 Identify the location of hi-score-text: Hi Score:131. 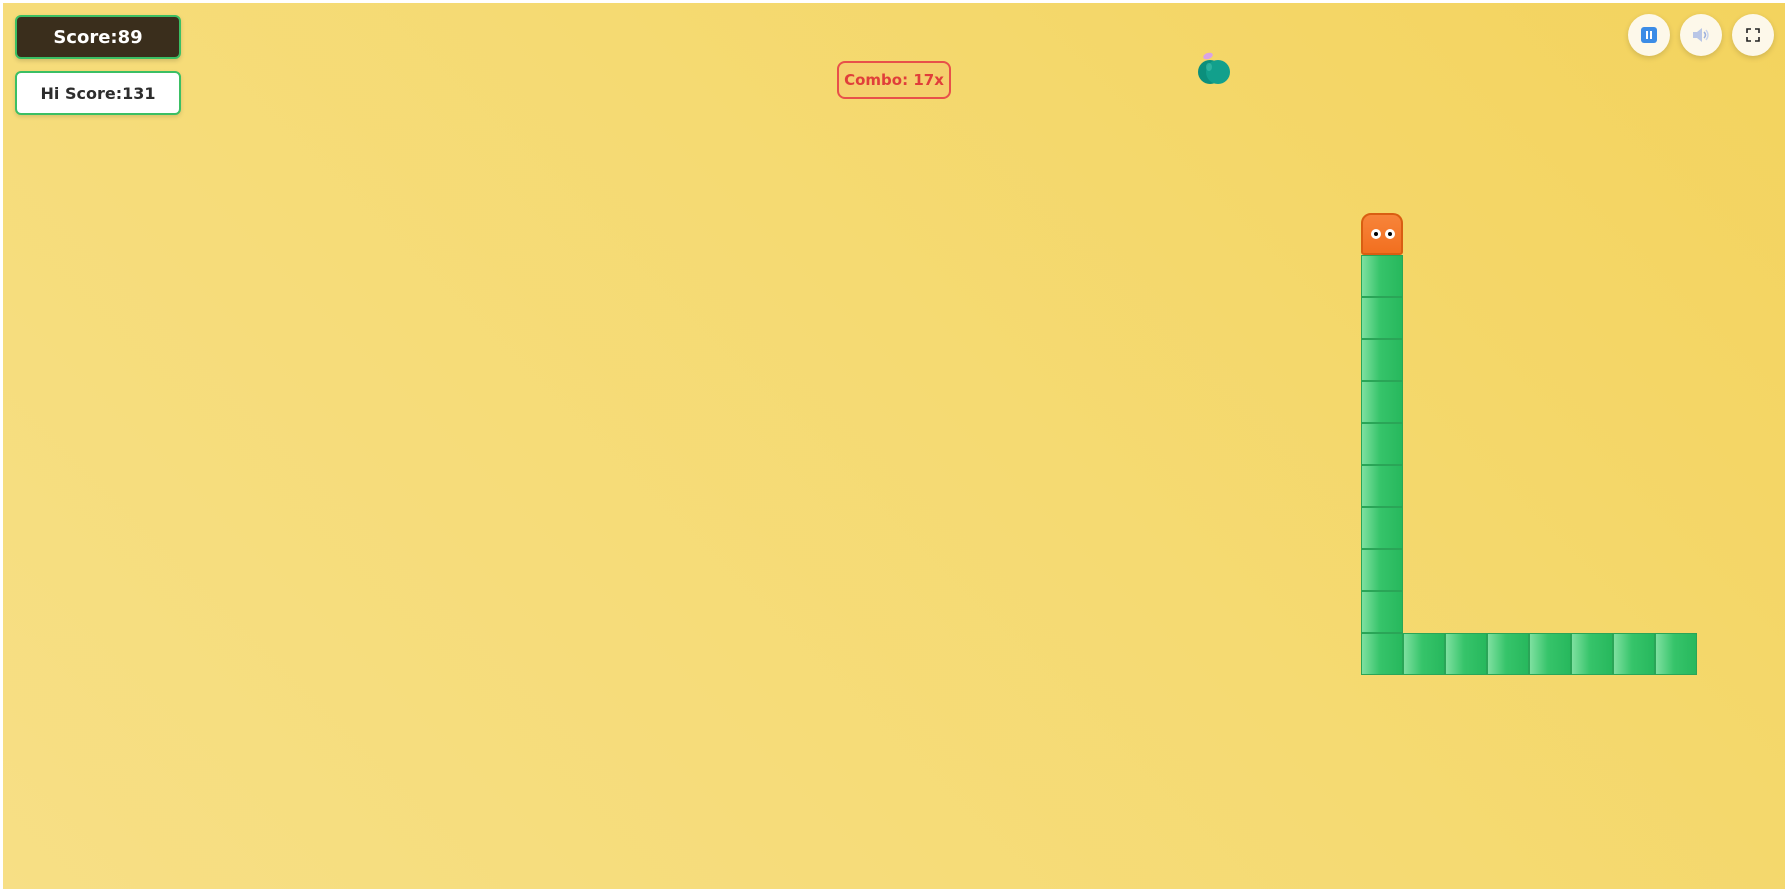
(98, 93).